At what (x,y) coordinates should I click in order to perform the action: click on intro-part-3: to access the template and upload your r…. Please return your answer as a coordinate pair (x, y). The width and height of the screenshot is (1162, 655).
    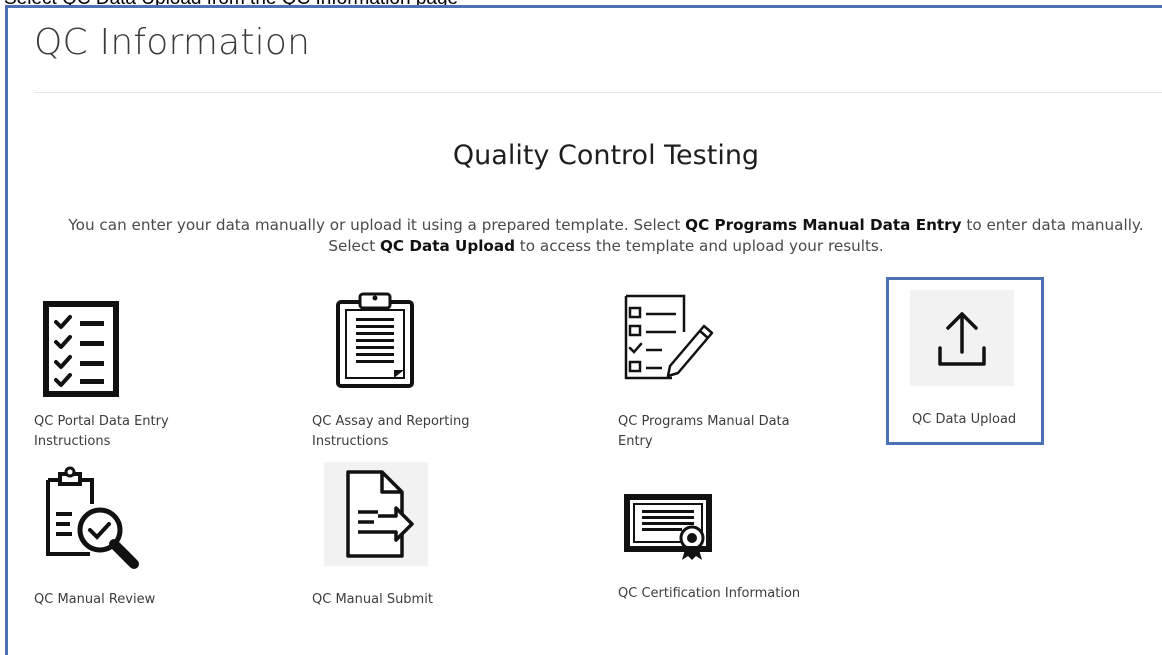
    Looking at the image, I should click on (699, 246).